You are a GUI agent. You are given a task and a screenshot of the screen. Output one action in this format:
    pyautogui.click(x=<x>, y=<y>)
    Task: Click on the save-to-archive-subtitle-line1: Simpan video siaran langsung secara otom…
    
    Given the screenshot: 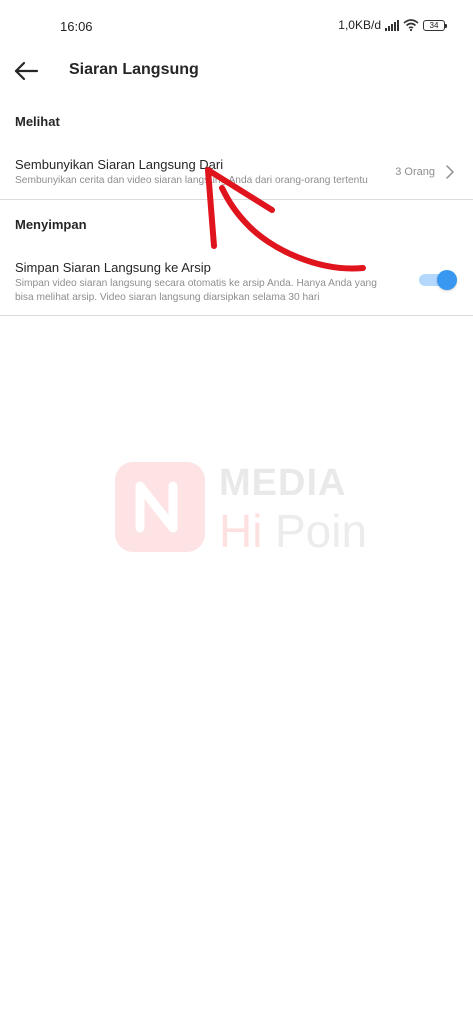 What is the action you would take?
    pyautogui.click(x=196, y=283)
    